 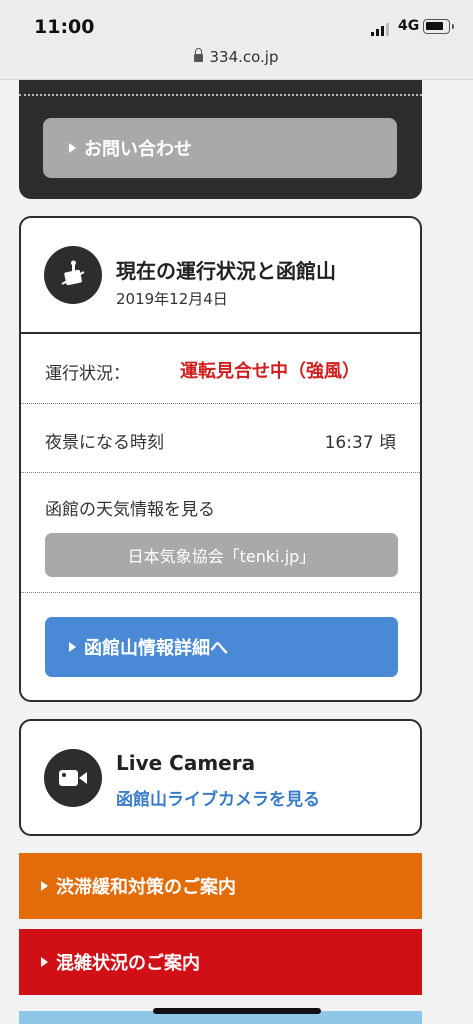 What do you see at coordinates (104, 443) in the screenshot?
I see `night-view-label: 夜景になる時刻` at bounding box center [104, 443].